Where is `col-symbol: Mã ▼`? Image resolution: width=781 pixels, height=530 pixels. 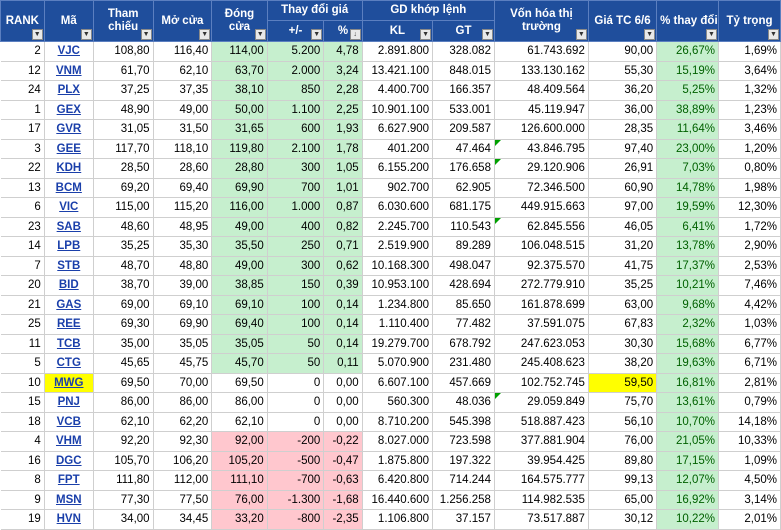
col-symbol: Mã ▼ is located at coordinates (68, 21).